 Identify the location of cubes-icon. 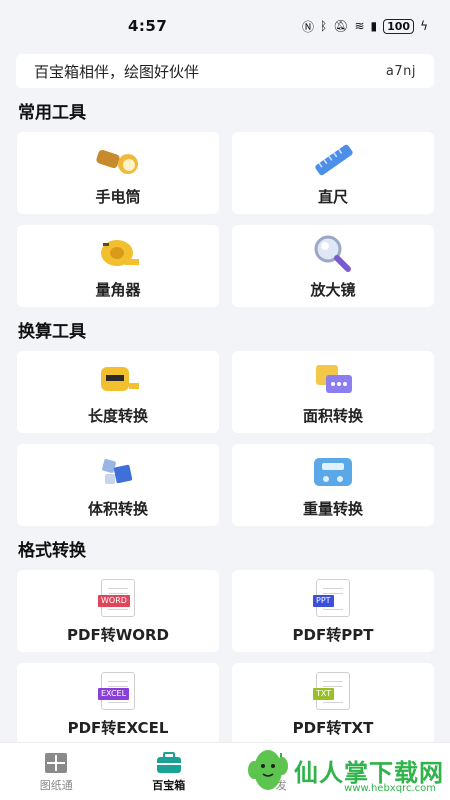
(118, 472).